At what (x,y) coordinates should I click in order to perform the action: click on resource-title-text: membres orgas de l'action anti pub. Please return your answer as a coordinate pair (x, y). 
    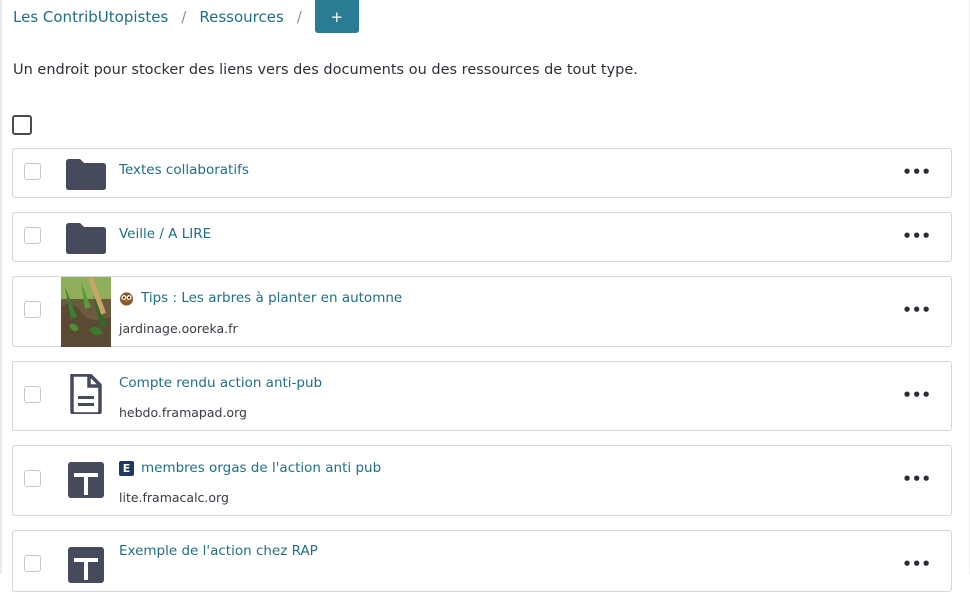
    Looking at the image, I should click on (261, 468).